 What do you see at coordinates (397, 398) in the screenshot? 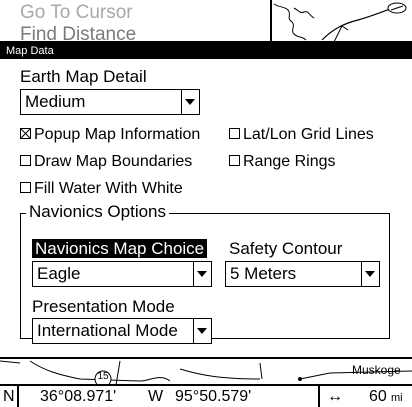
I see `range-unit: mi` at bounding box center [397, 398].